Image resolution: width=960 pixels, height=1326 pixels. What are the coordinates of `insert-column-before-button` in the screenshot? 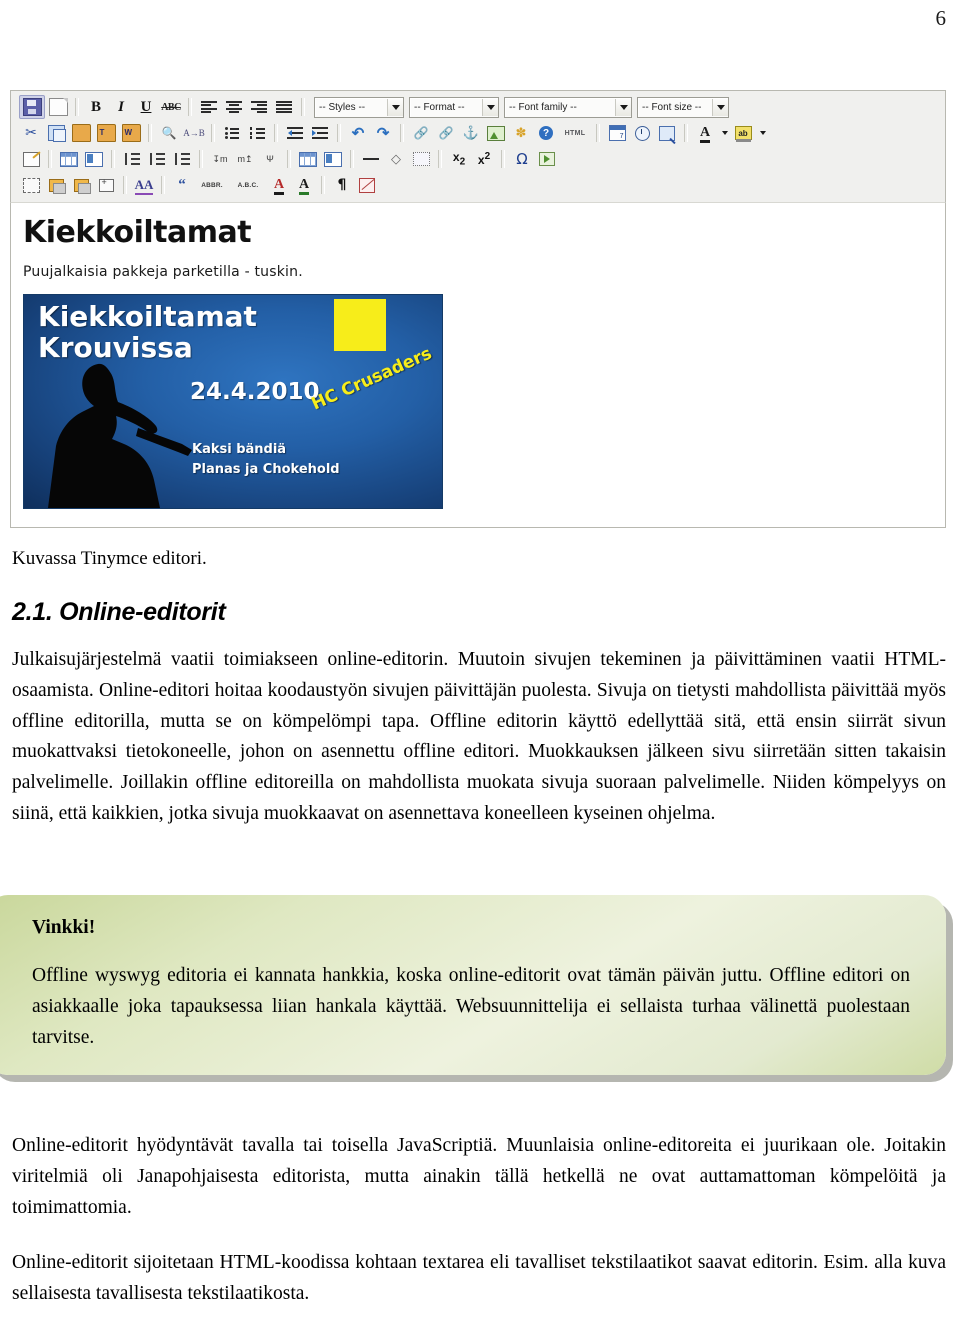 It's located at (157, 159).